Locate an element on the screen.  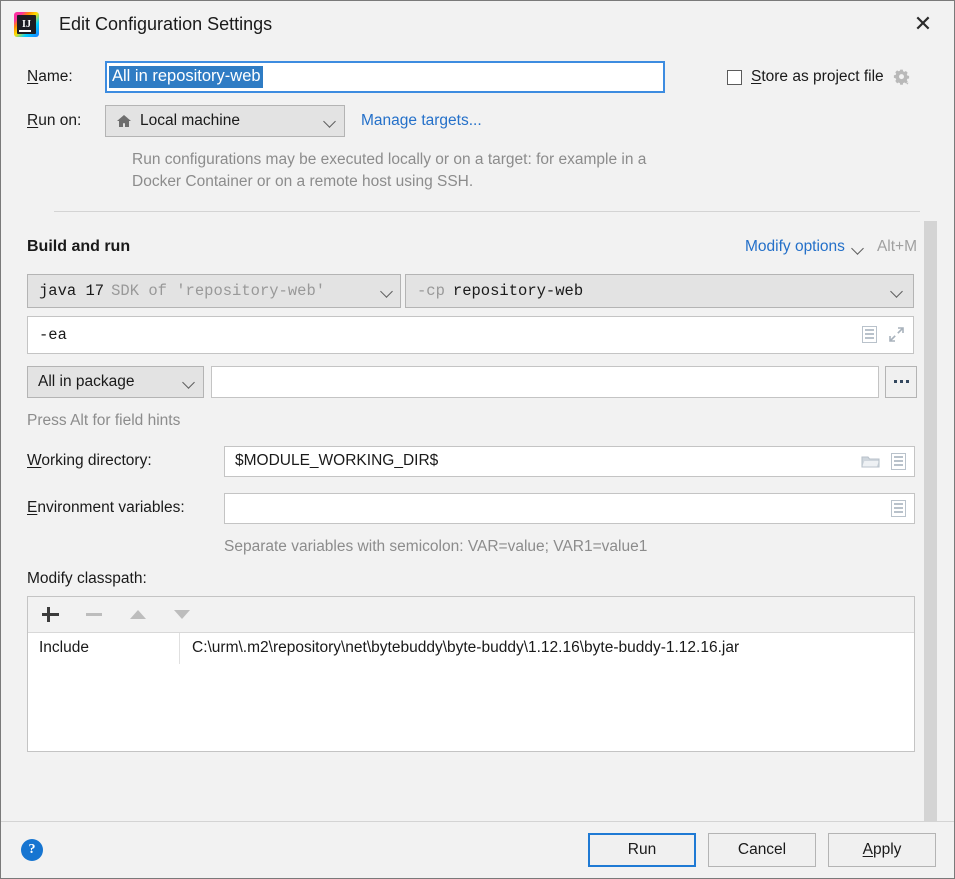
working-directory-label: Working directory: is located at coordinates (125, 461).